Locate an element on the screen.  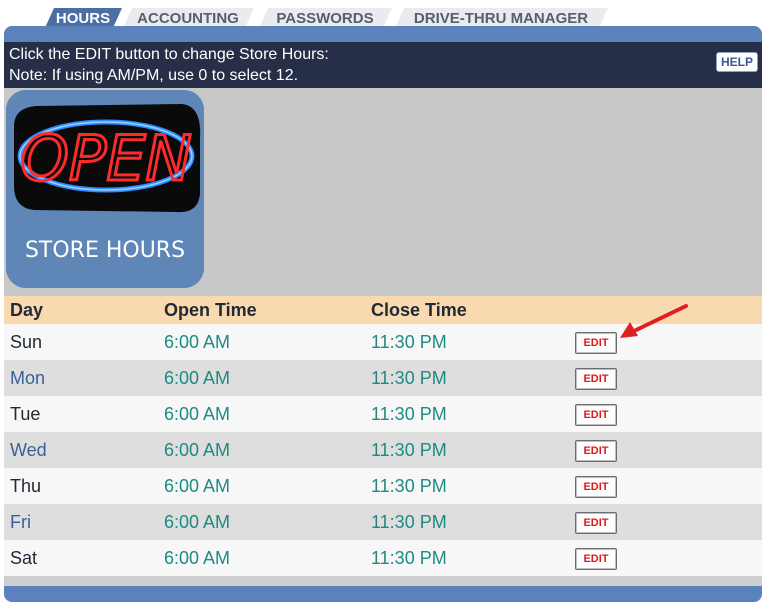
edit-button-tue: EDIT is located at coordinates (596, 415).